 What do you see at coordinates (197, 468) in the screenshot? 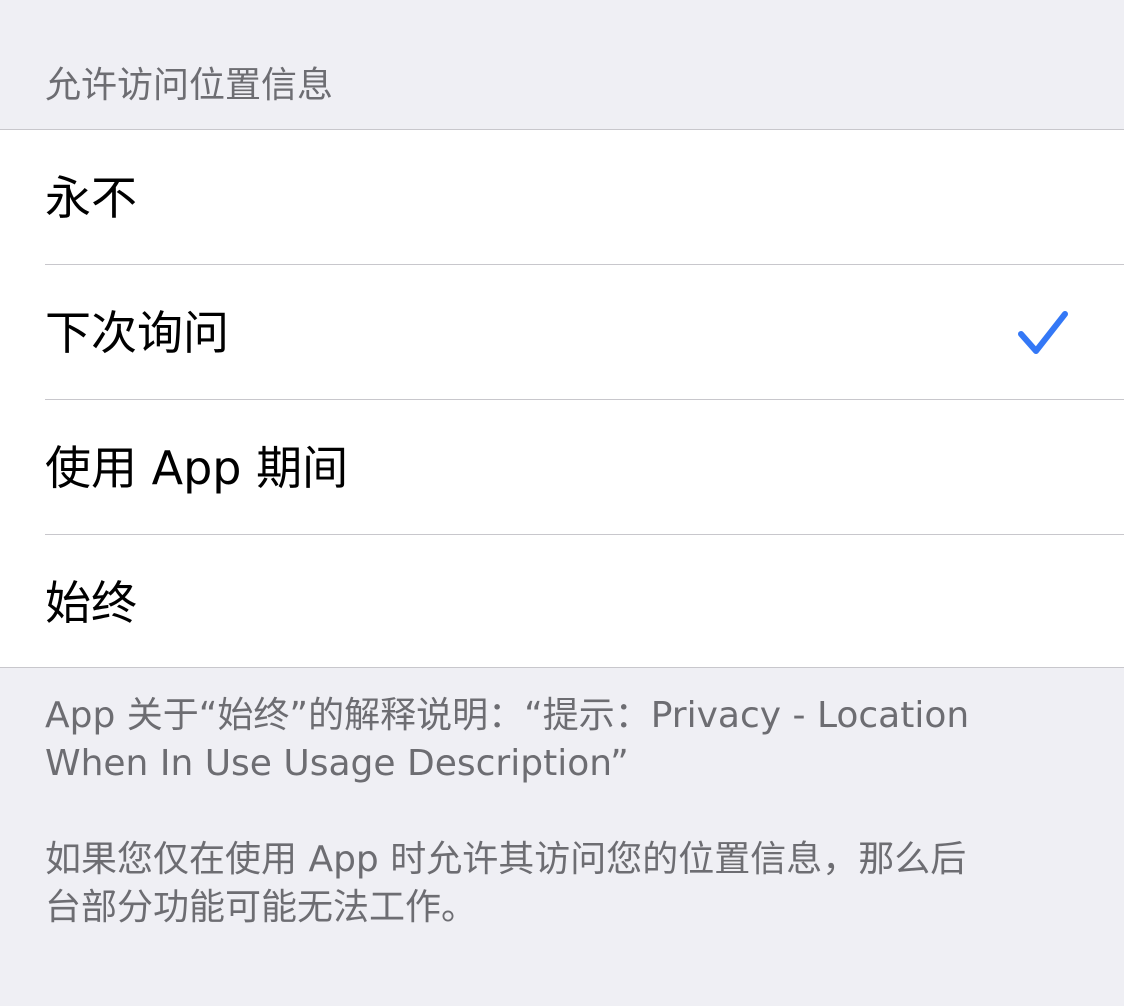
I see `option-while-using-app-label: 使用 App 期间` at bounding box center [197, 468].